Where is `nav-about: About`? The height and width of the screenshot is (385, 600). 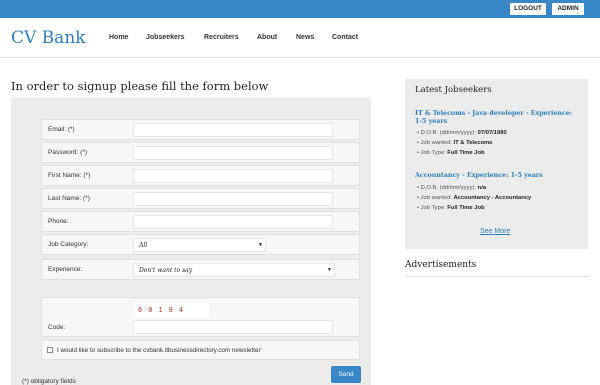
nav-about: About is located at coordinates (267, 37).